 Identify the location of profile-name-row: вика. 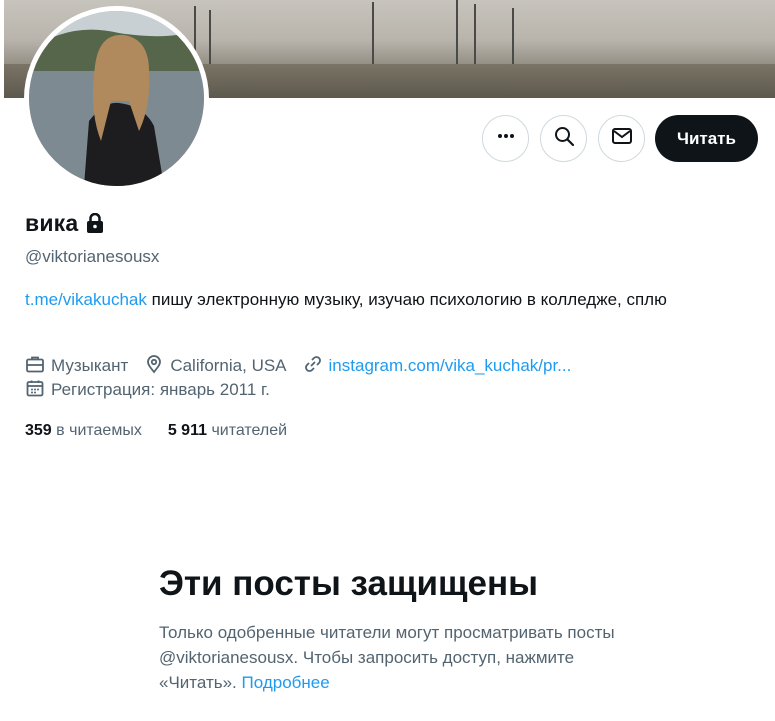
(64, 223).